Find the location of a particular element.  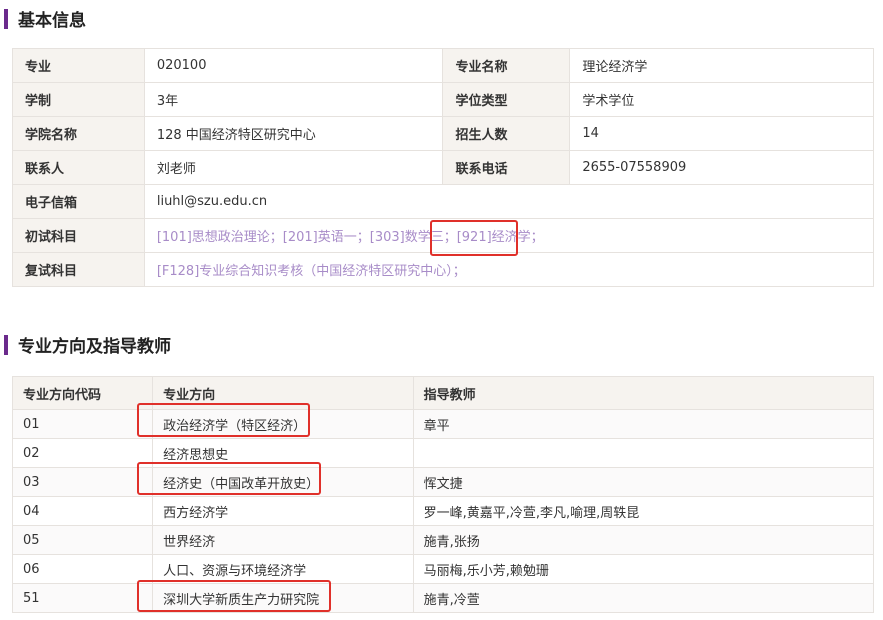

table-row: 复试科目 [F128]专业综合知识考核（中国经济特区研究中心）； is located at coordinates (443, 269).